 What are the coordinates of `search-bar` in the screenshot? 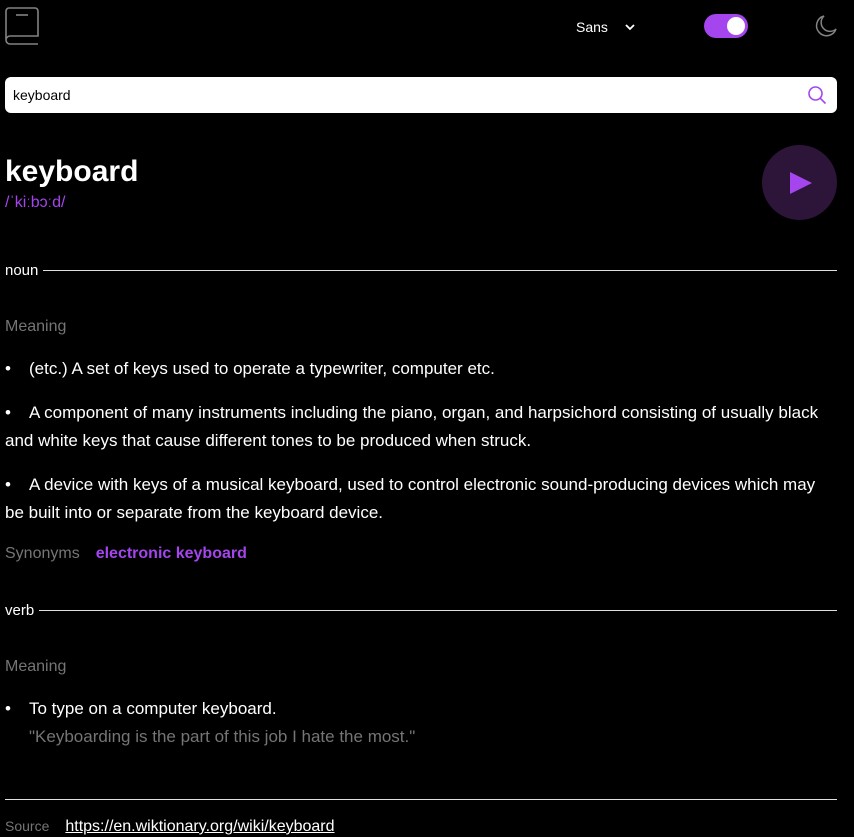 It's located at (421, 95).